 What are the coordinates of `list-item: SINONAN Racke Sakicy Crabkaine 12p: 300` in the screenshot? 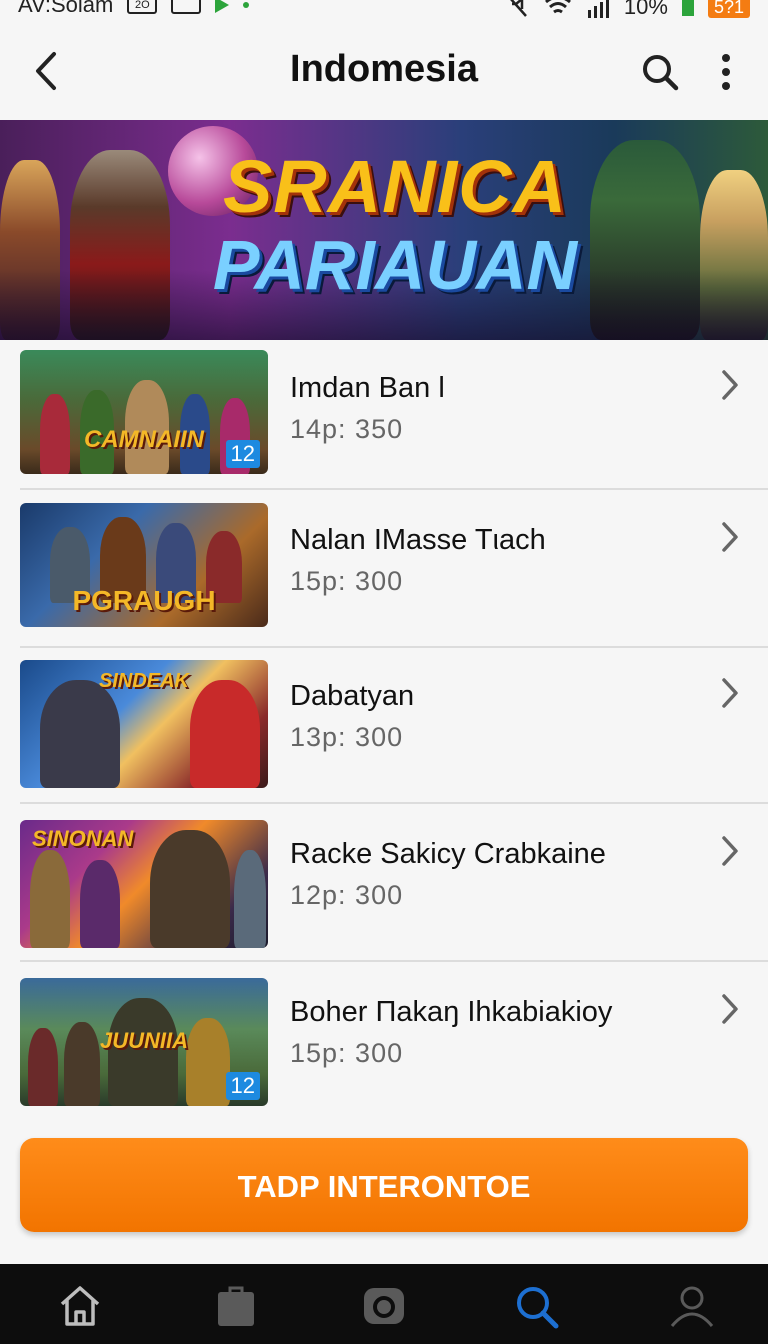 It's located at (384, 884).